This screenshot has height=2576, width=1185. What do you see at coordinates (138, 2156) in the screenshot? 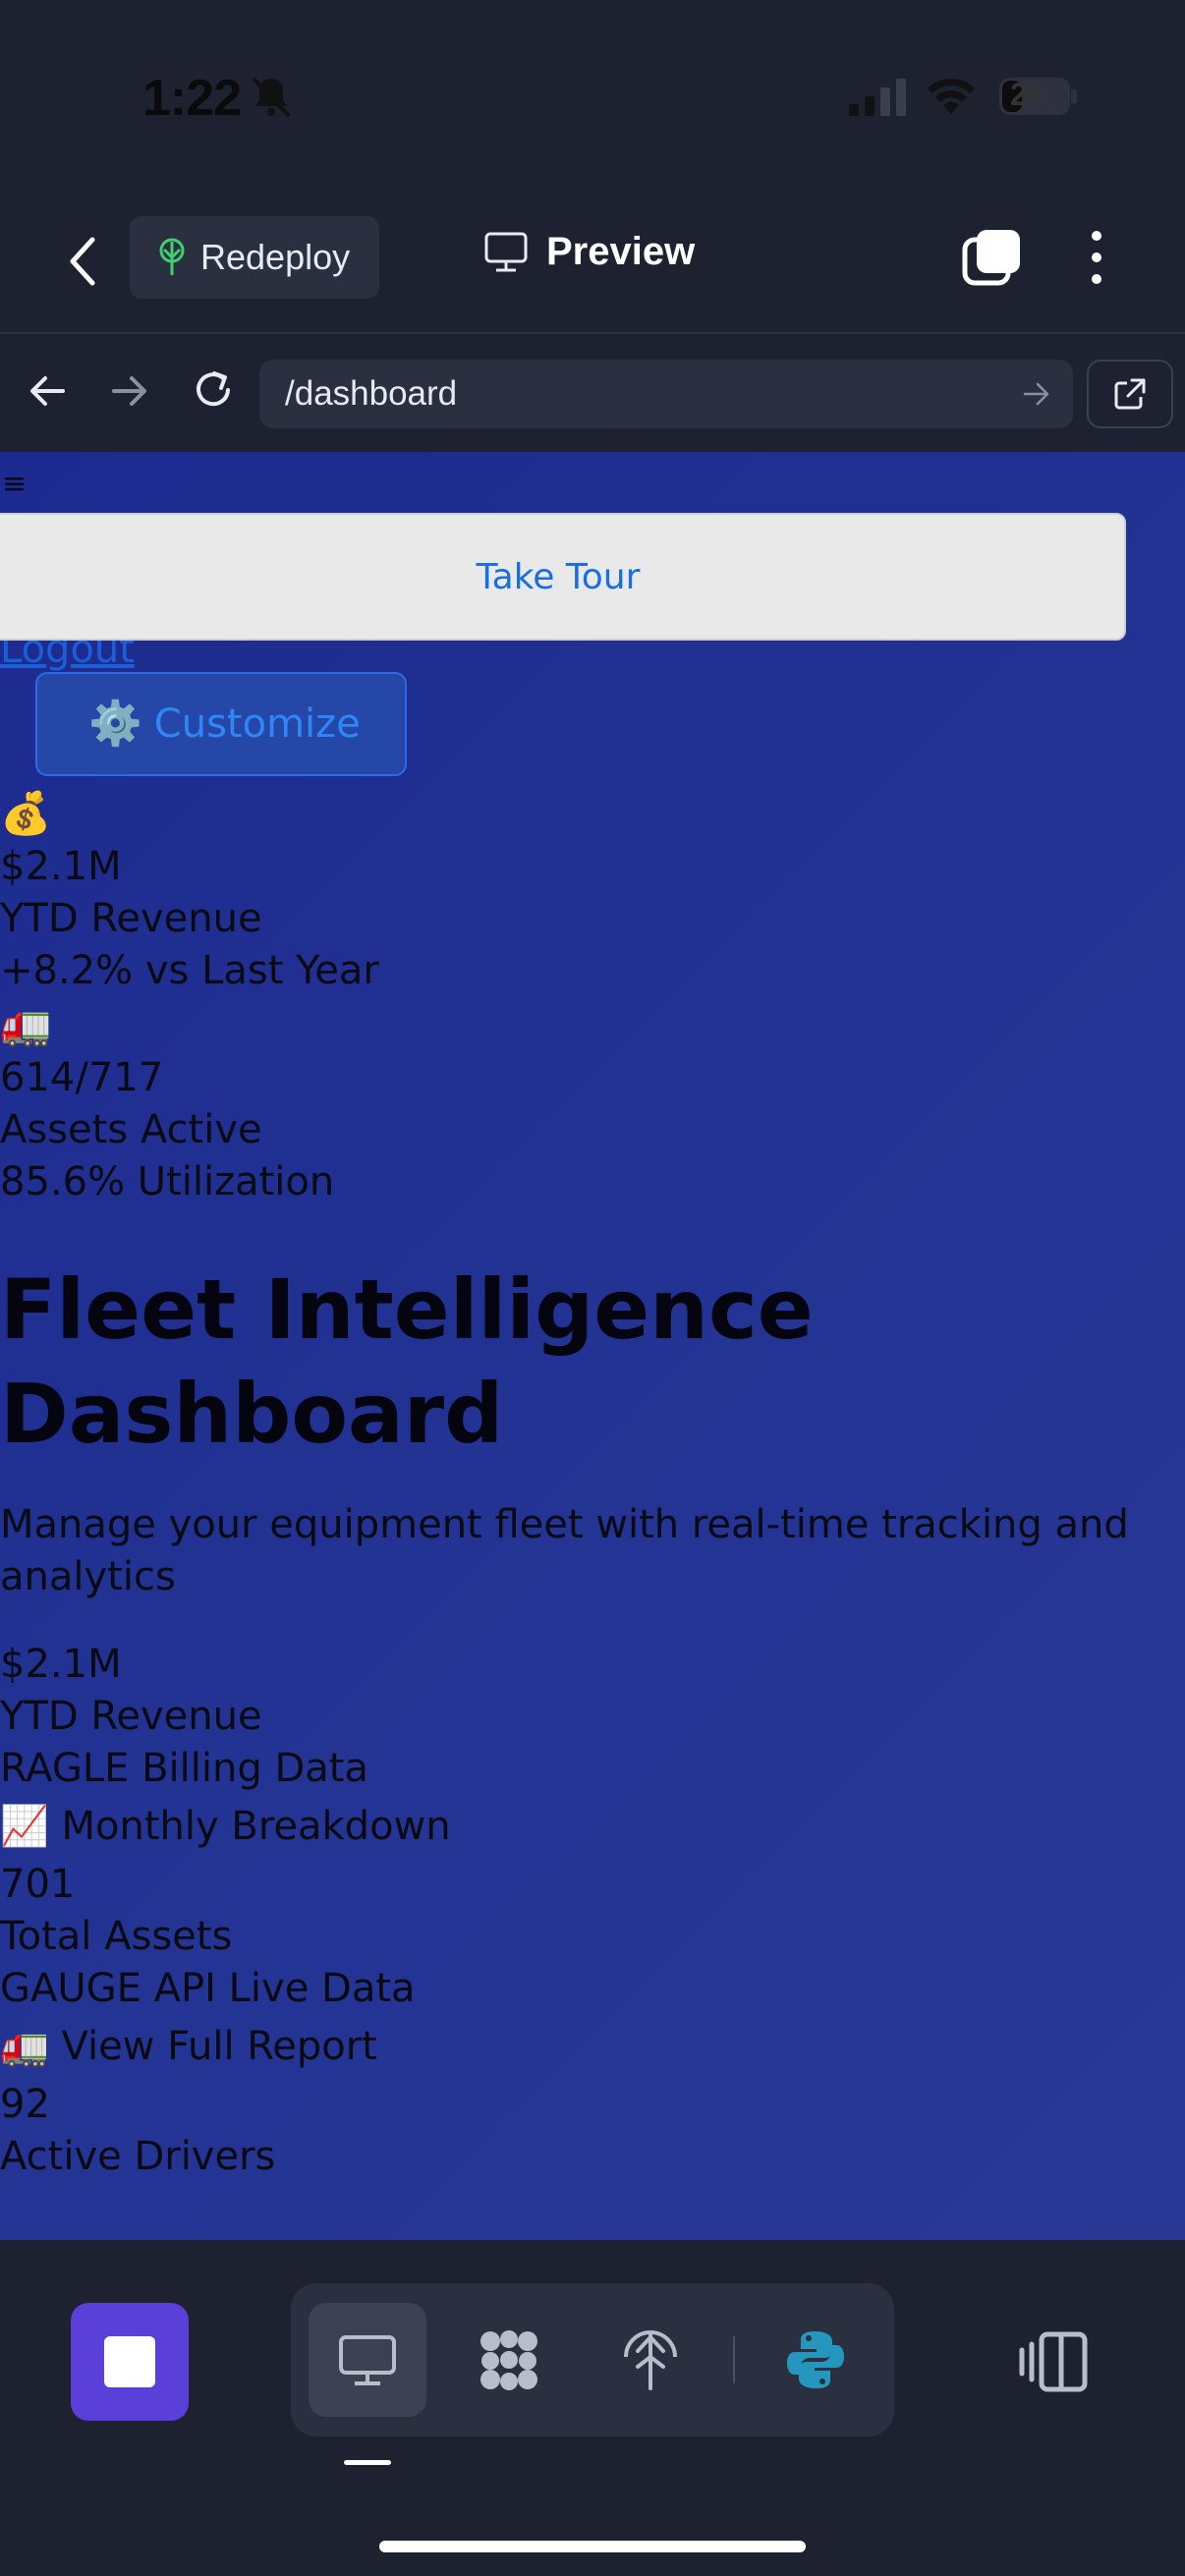
I see `metric-label: Active Drivers` at bounding box center [138, 2156].